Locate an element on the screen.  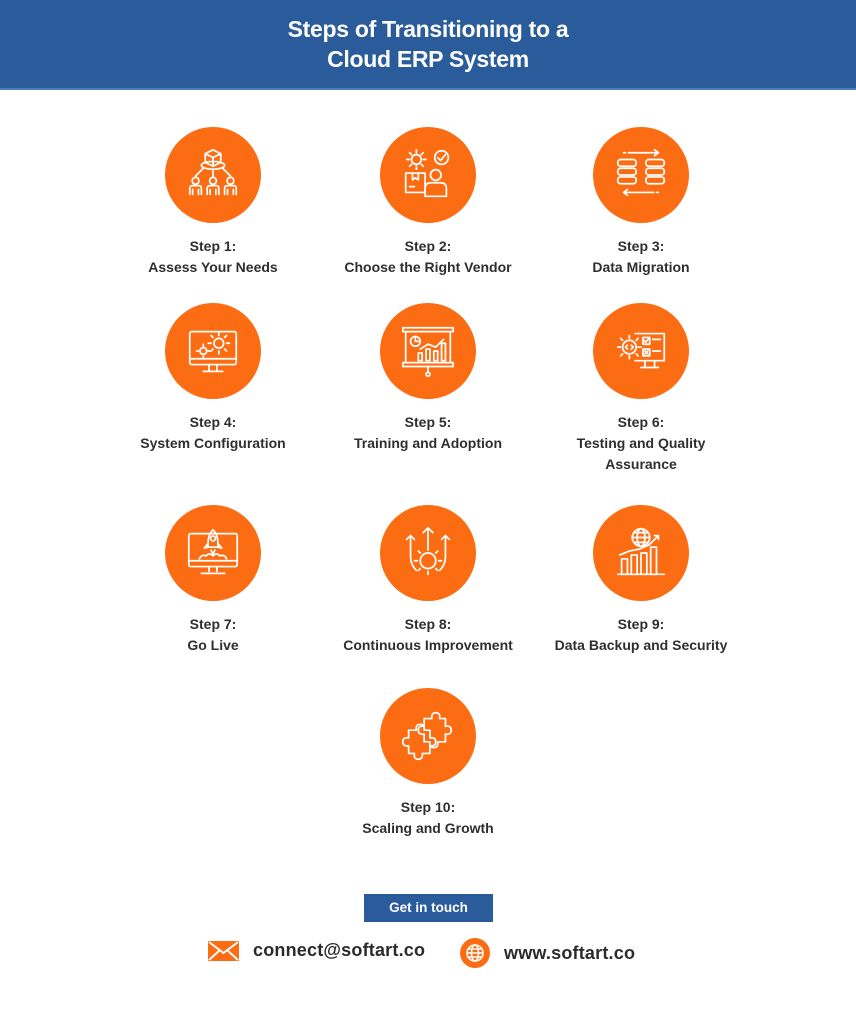
step-3-badge is located at coordinates (641, 175).